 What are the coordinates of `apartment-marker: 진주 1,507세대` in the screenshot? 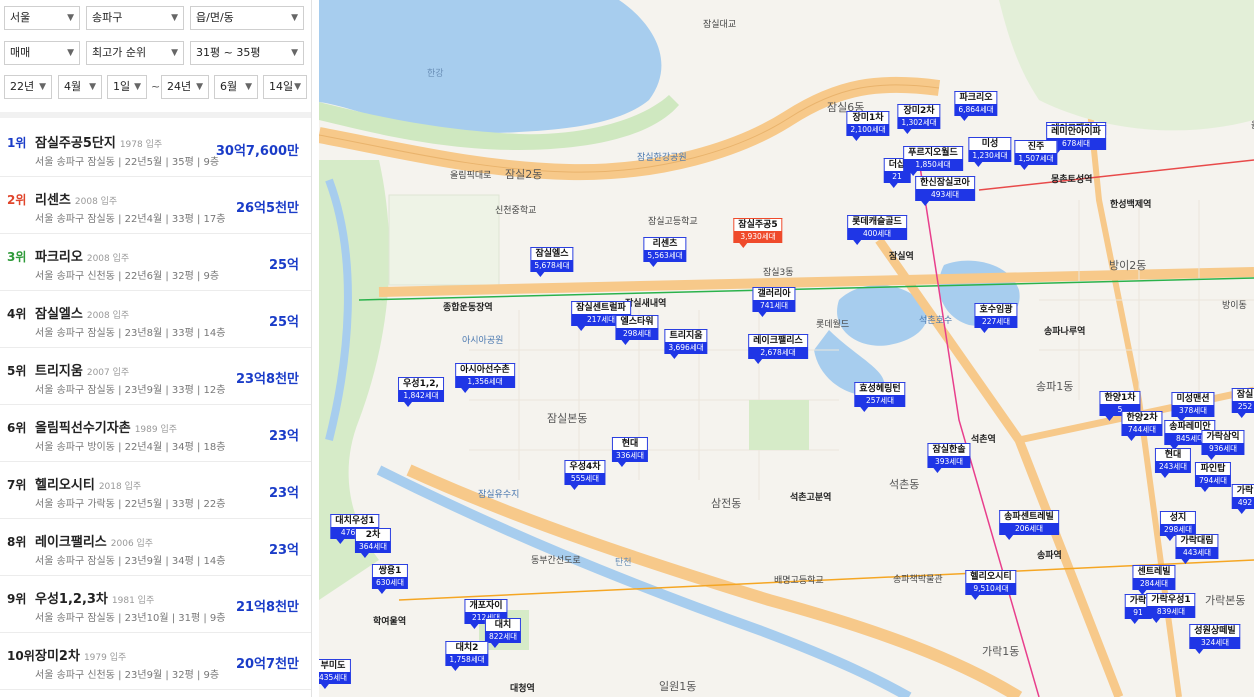 It's located at (1036, 155).